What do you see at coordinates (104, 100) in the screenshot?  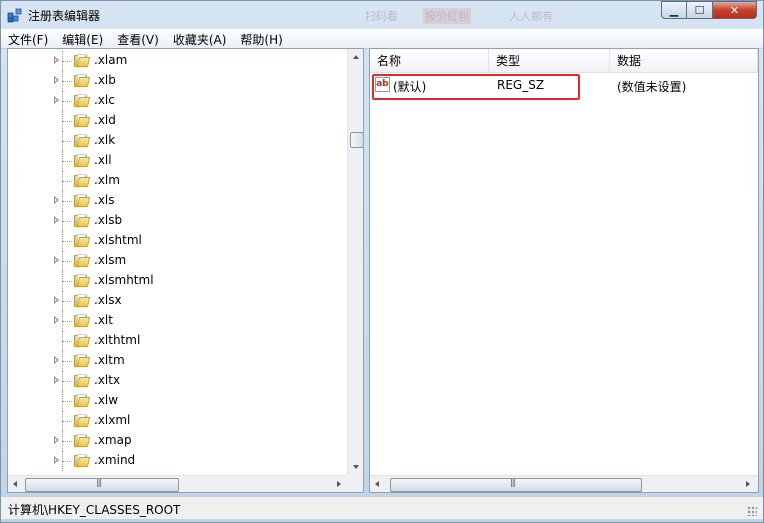 I see `tree-item-label: .xlc` at bounding box center [104, 100].